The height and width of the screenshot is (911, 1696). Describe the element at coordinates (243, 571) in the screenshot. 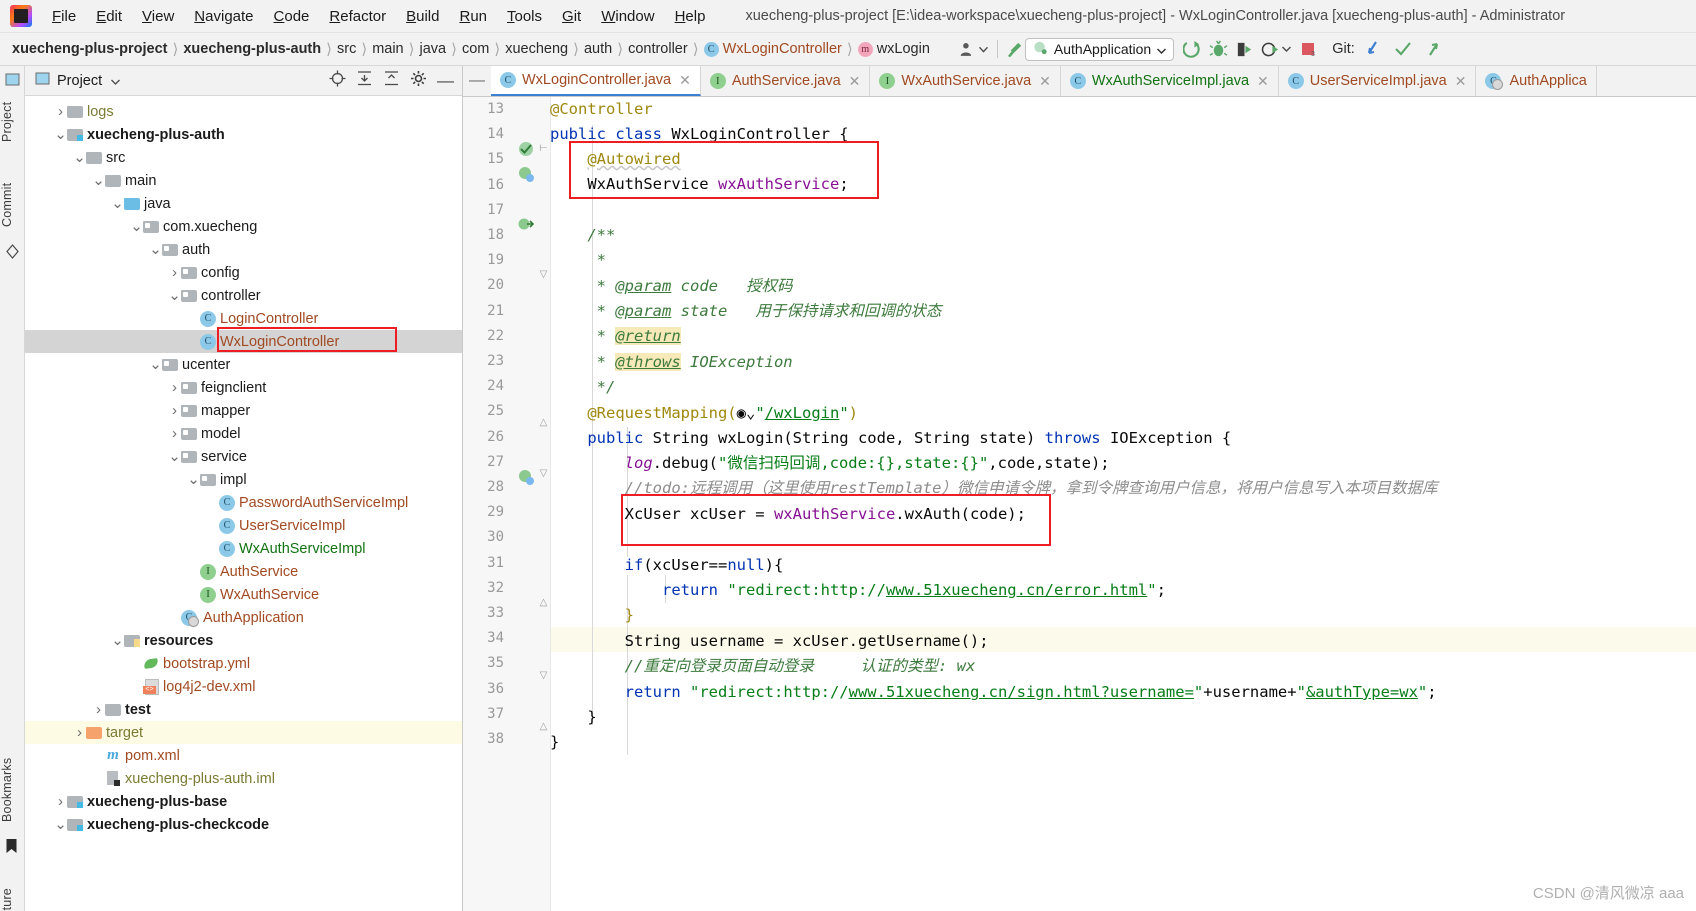

I see `tree-item-authservice: I AuthService` at that location.